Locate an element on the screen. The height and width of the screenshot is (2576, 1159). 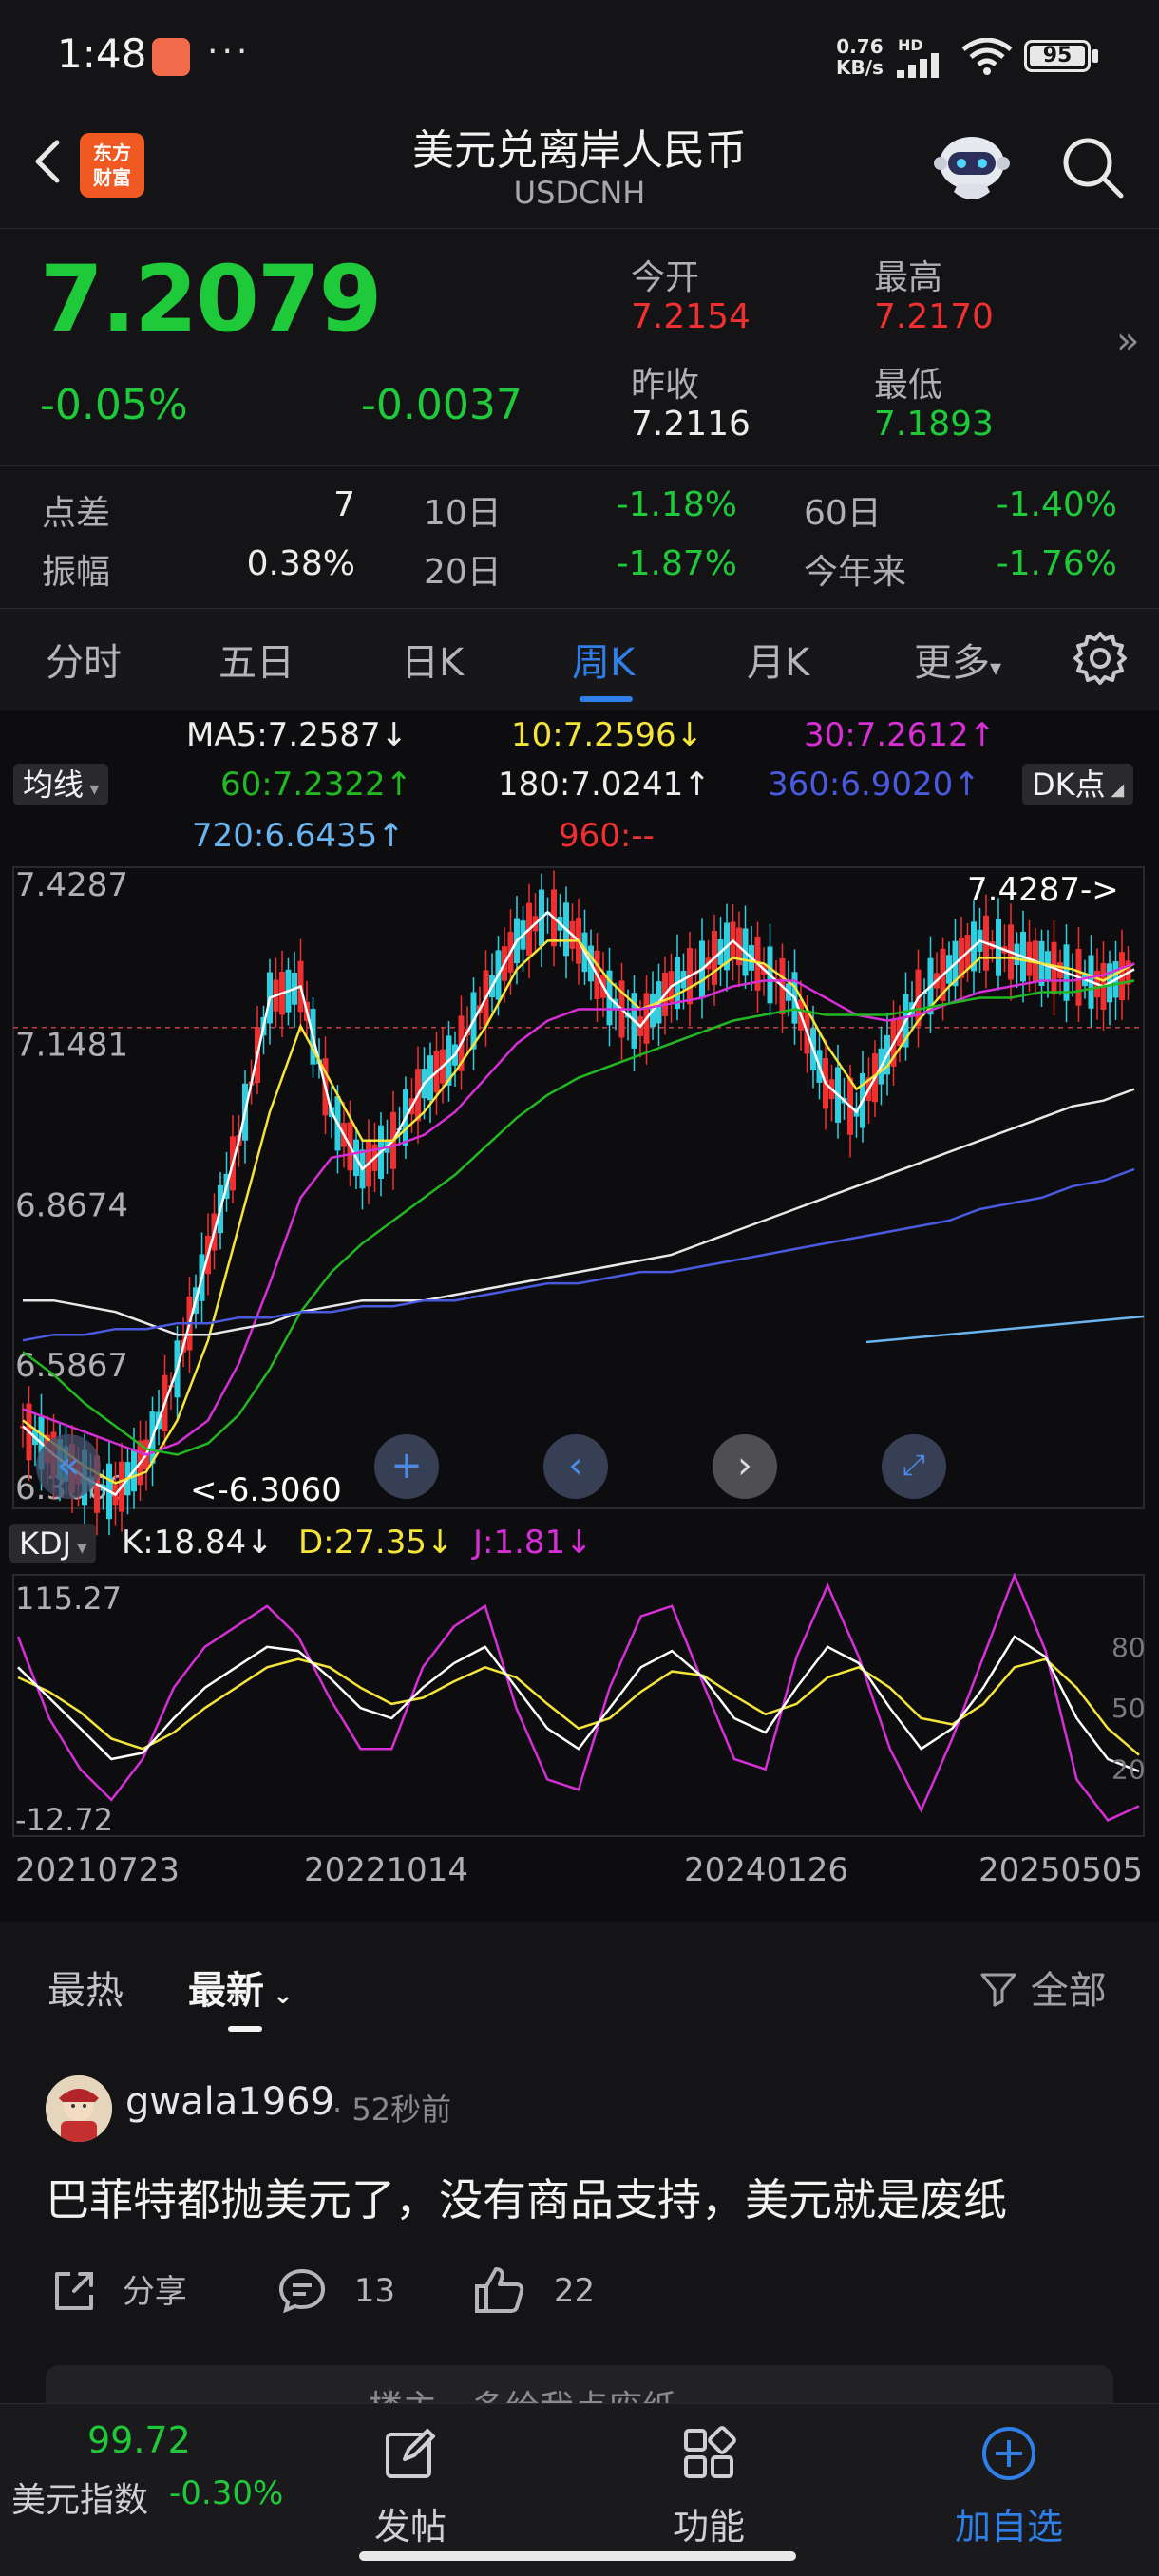
kdj-right-tick: 20 is located at coordinates (1129, 1770).